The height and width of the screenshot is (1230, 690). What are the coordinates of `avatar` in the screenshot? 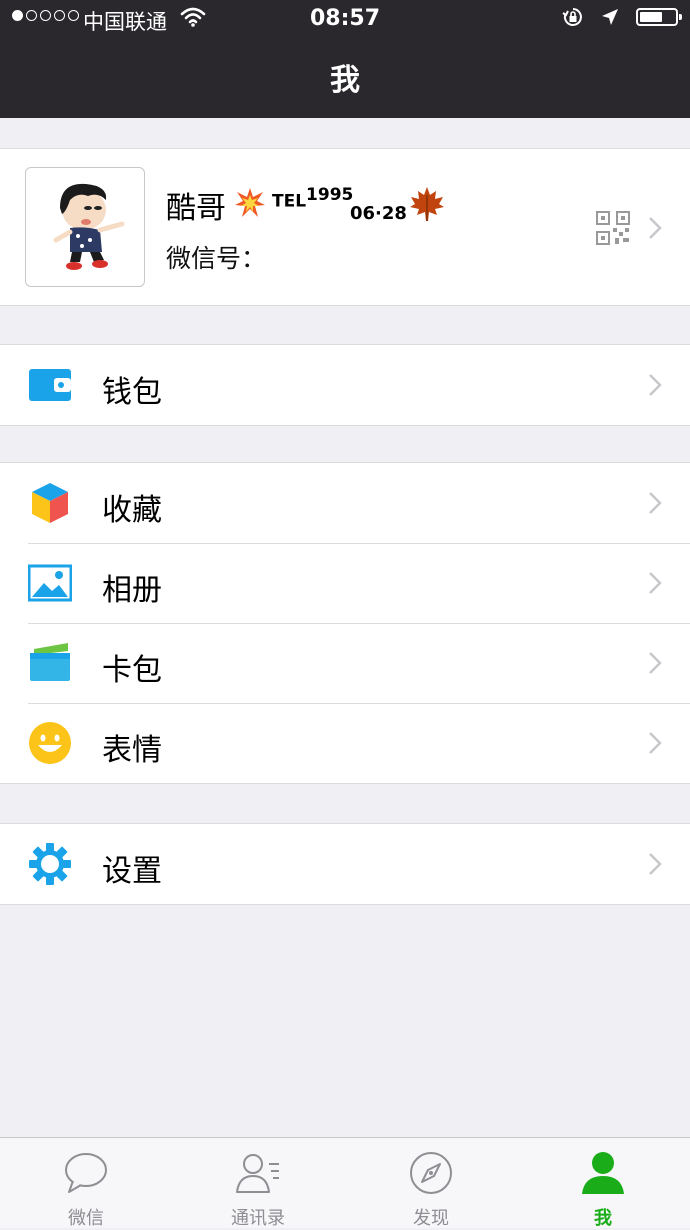 It's located at (85, 227).